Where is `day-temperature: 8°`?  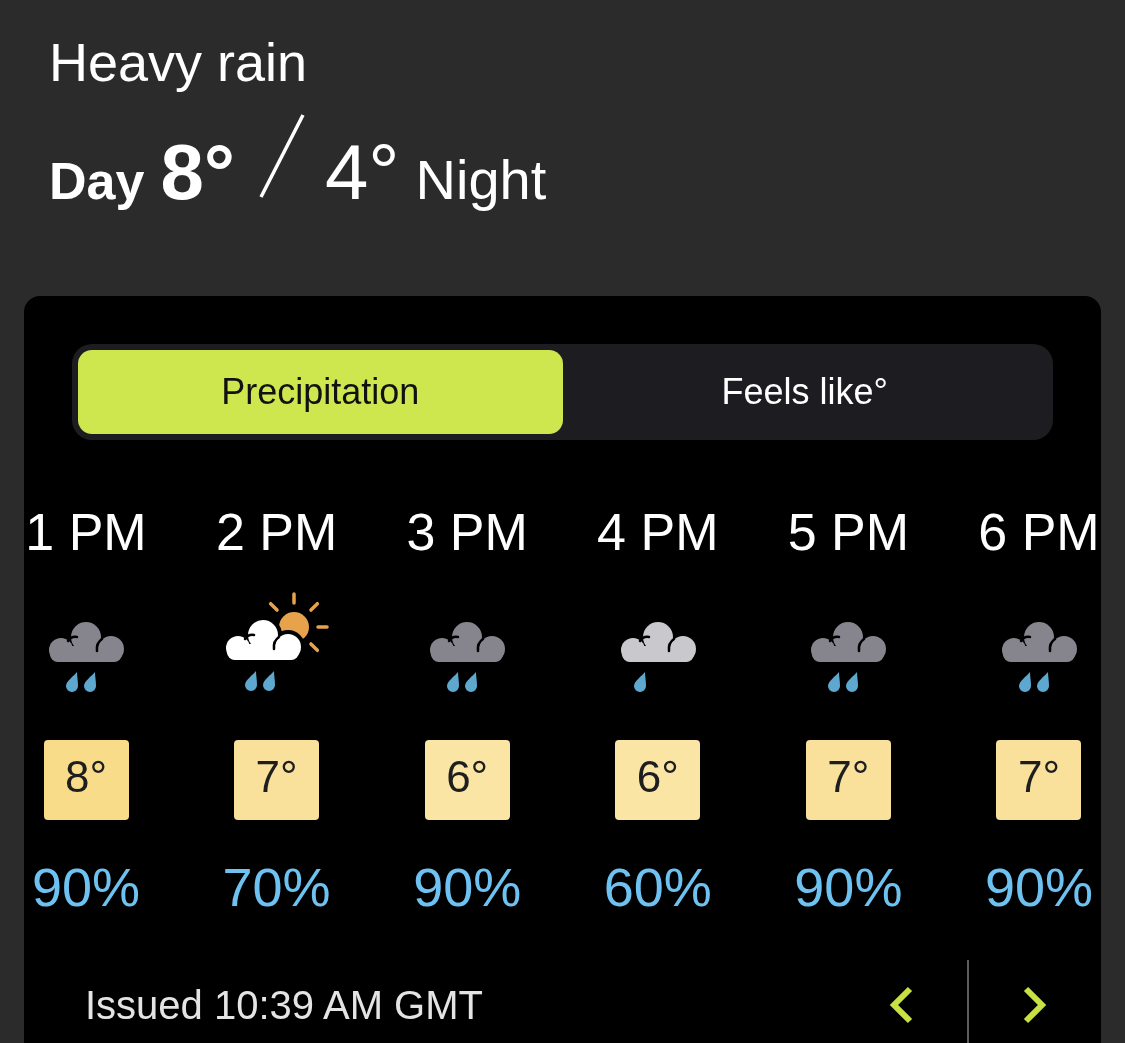
day-temperature: 8° is located at coordinates (197, 172).